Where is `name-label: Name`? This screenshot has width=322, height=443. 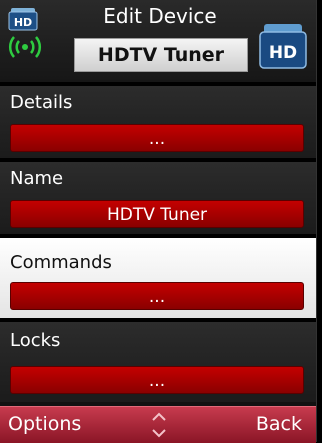 name-label: Name is located at coordinates (37, 178).